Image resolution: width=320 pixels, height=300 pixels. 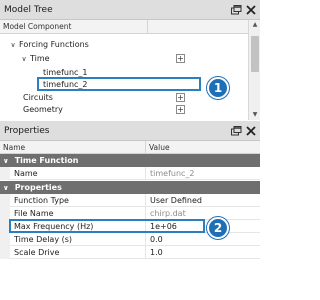 I want to click on tree-item-label: Forcing Functions, so click(x=54, y=44).